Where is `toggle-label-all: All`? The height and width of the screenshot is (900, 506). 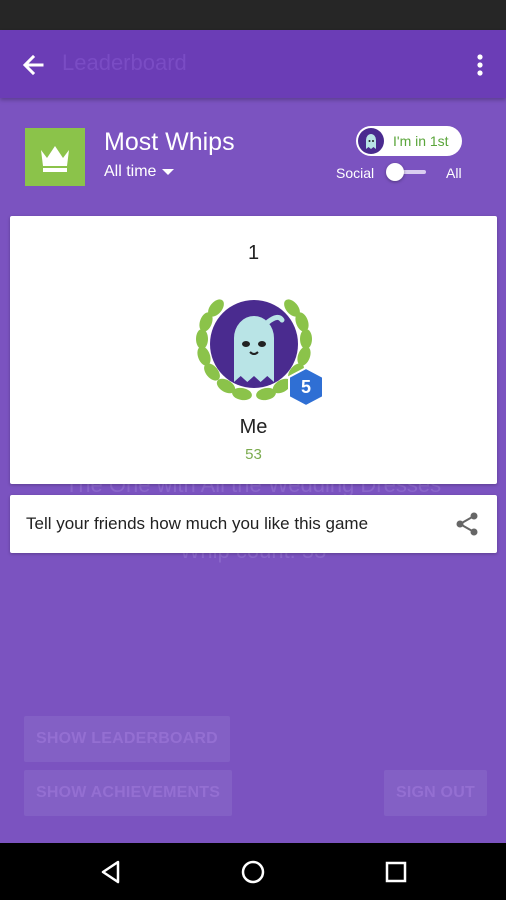
toggle-label-all: All is located at coordinates (454, 173).